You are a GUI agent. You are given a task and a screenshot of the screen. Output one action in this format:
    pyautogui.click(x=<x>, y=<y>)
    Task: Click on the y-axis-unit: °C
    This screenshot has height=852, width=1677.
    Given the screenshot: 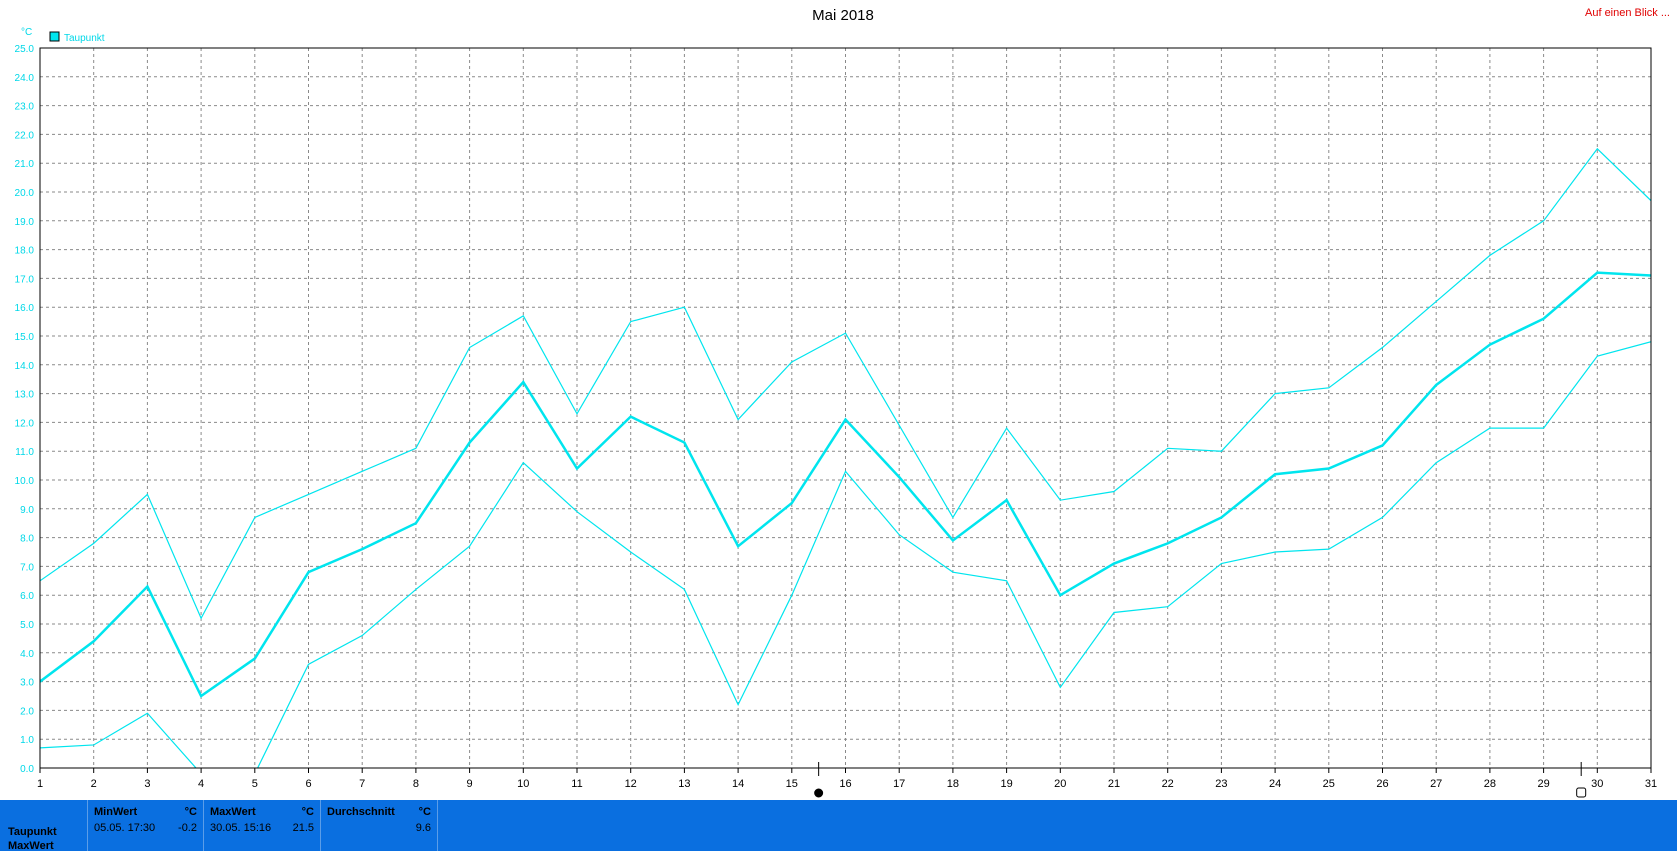 What is the action you would take?
    pyautogui.click(x=26, y=32)
    